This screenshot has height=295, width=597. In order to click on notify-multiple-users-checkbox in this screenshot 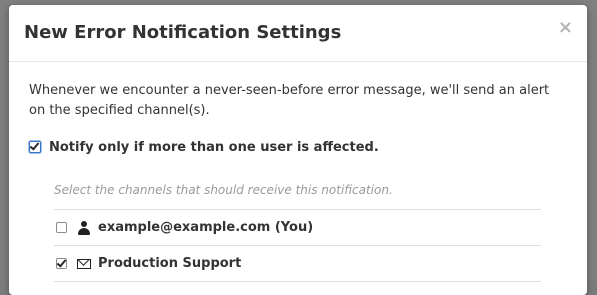, I will do `click(35, 146)`.